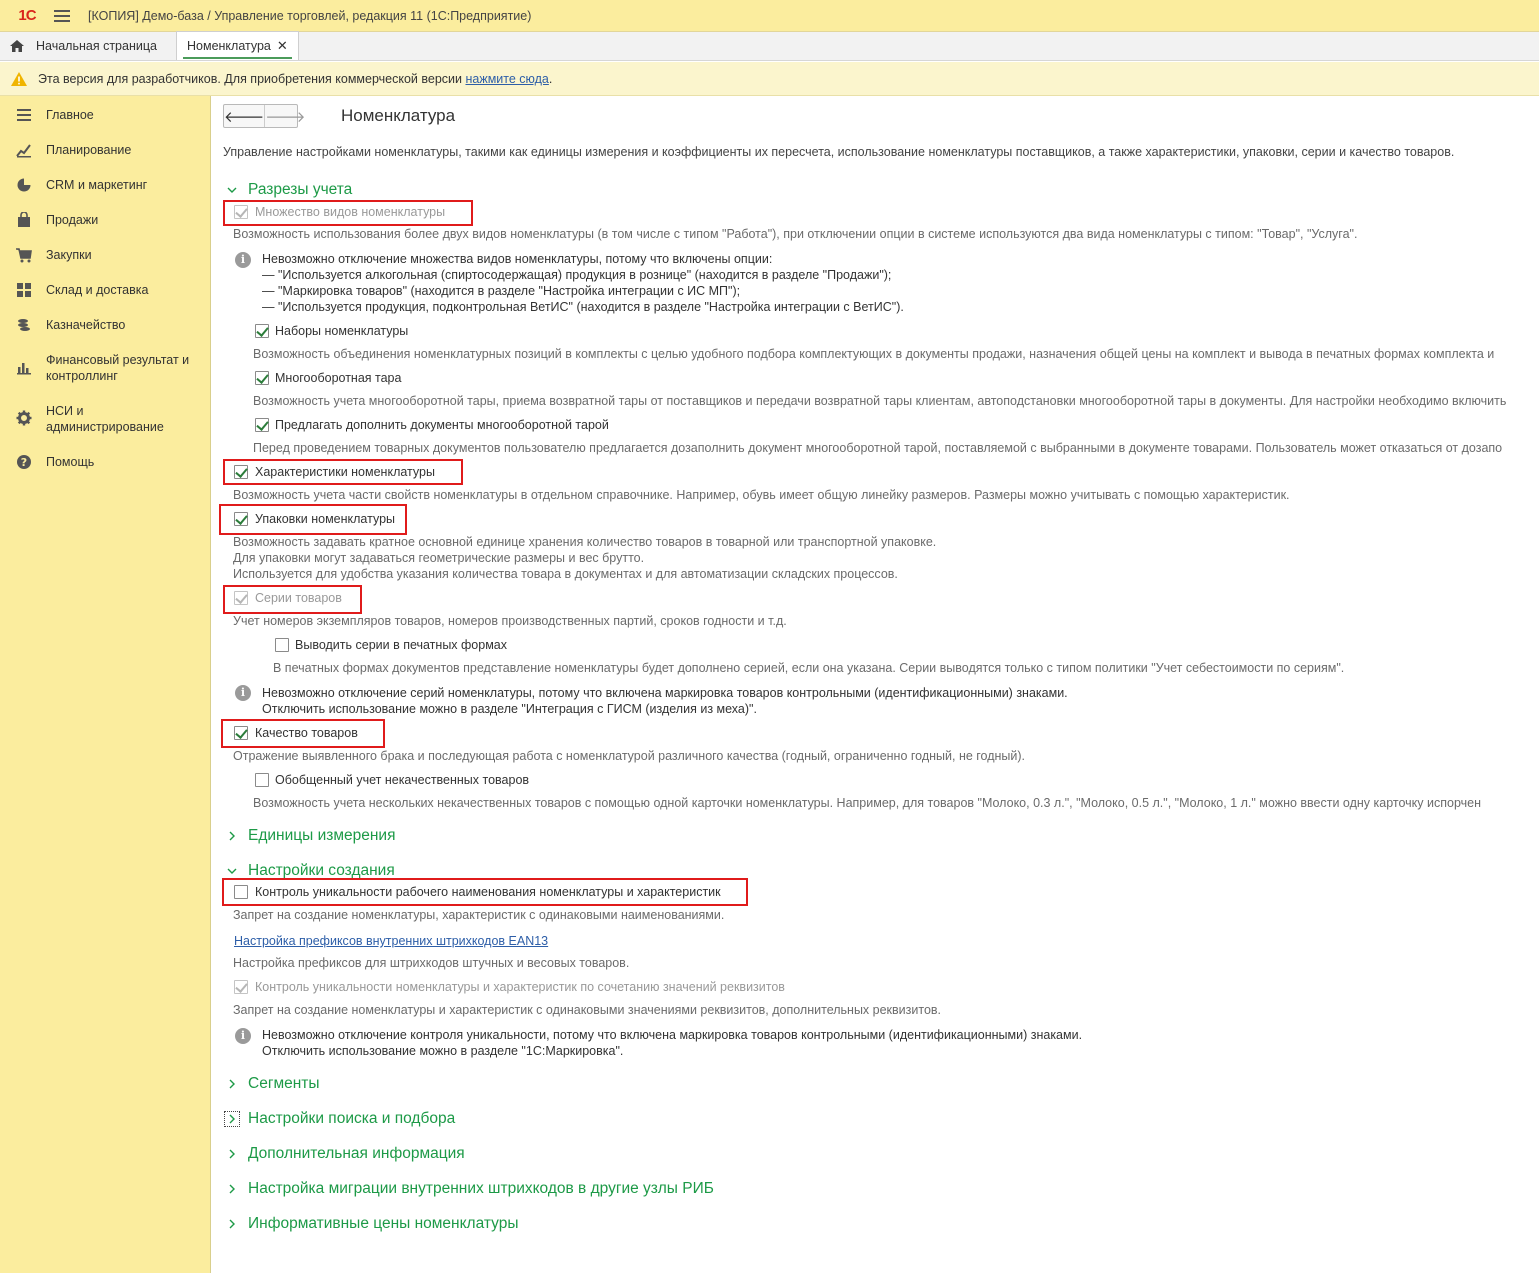 The height and width of the screenshot is (1273, 1539). What do you see at coordinates (289, 190) in the screenshot?
I see `section-accounting: Разрезы учета` at bounding box center [289, 190].